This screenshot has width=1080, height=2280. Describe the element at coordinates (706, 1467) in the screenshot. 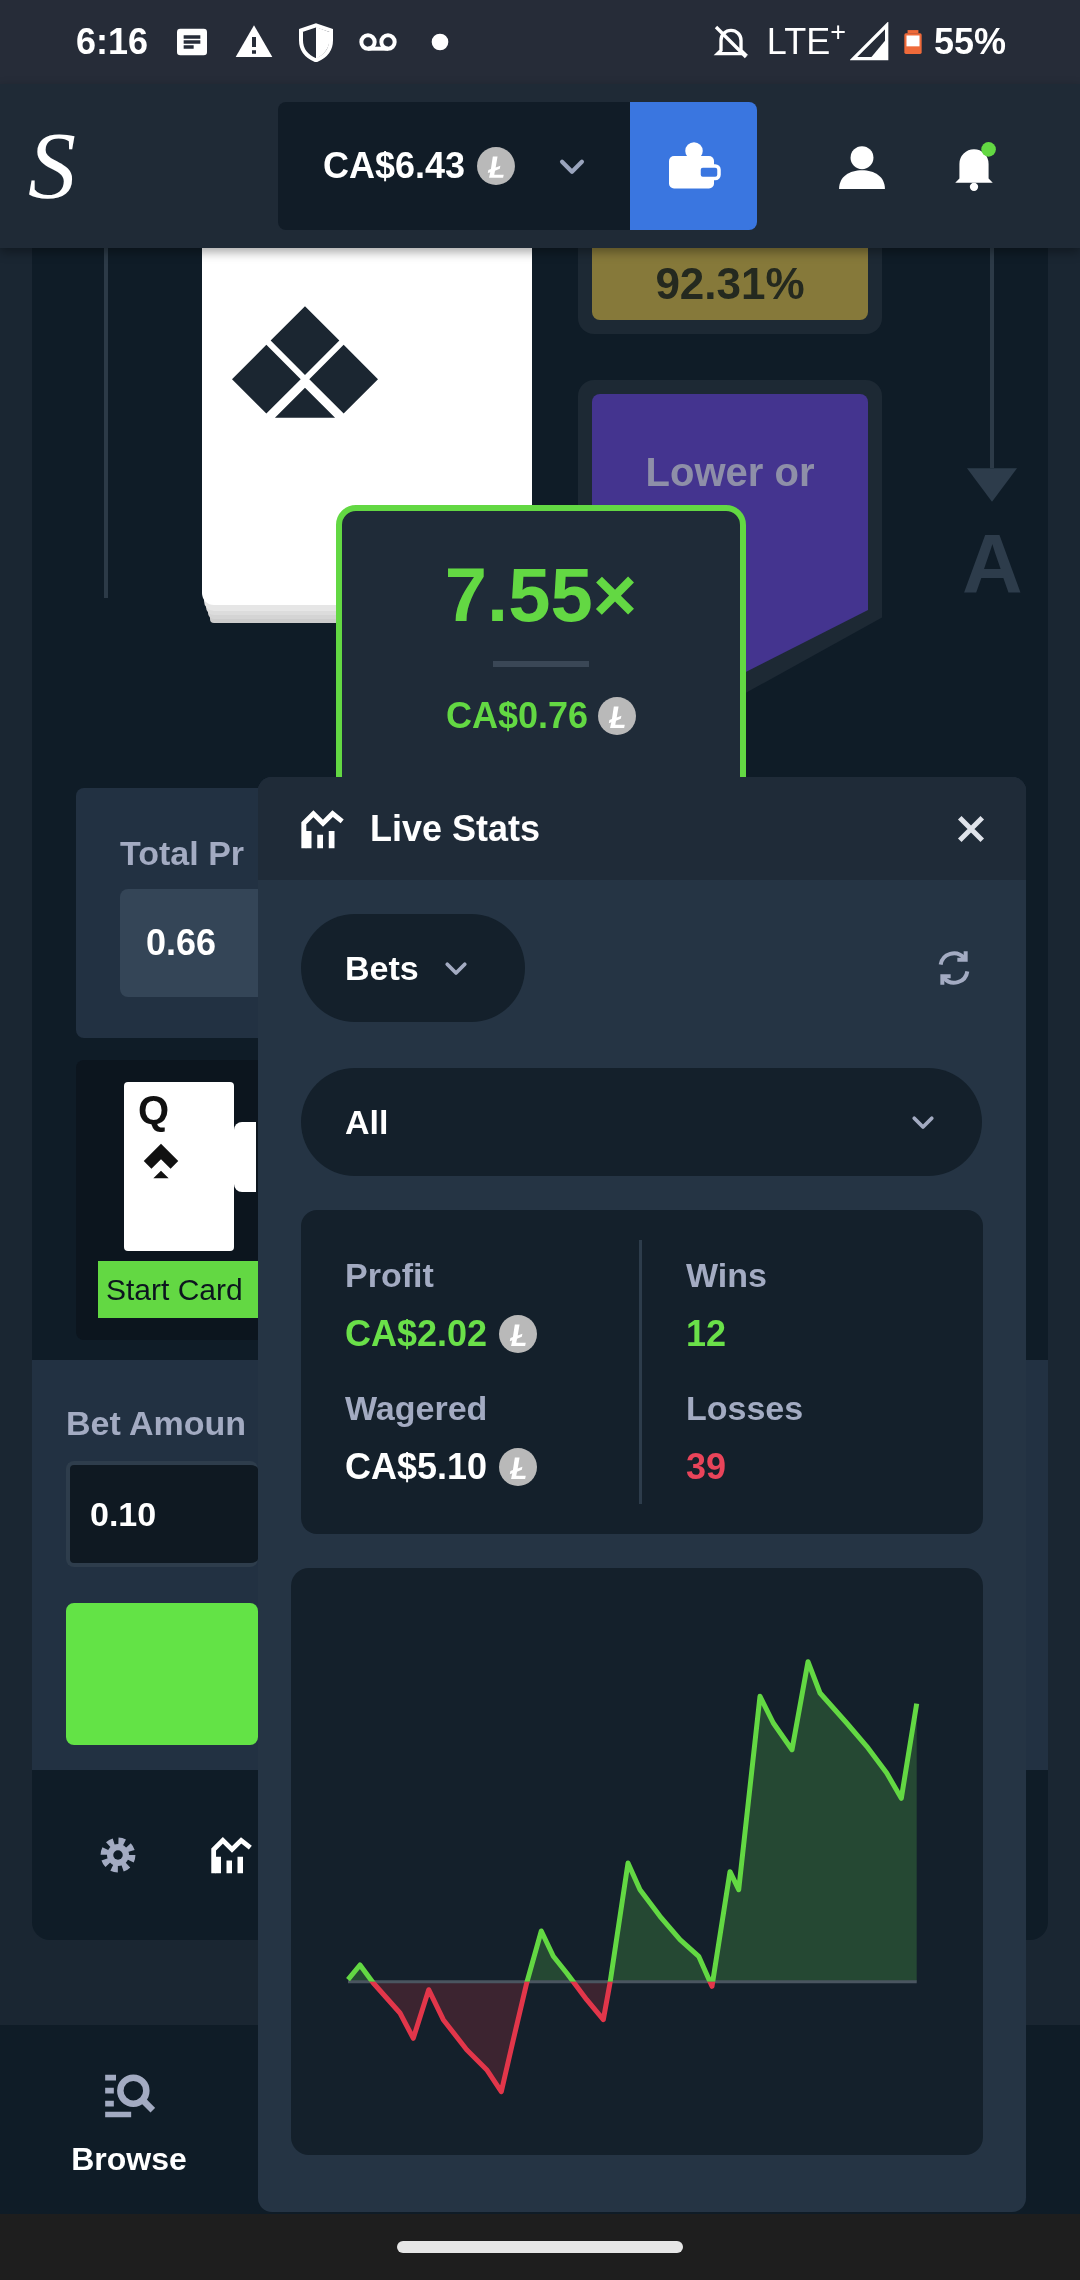

I see `stat-value: 39` at that location.